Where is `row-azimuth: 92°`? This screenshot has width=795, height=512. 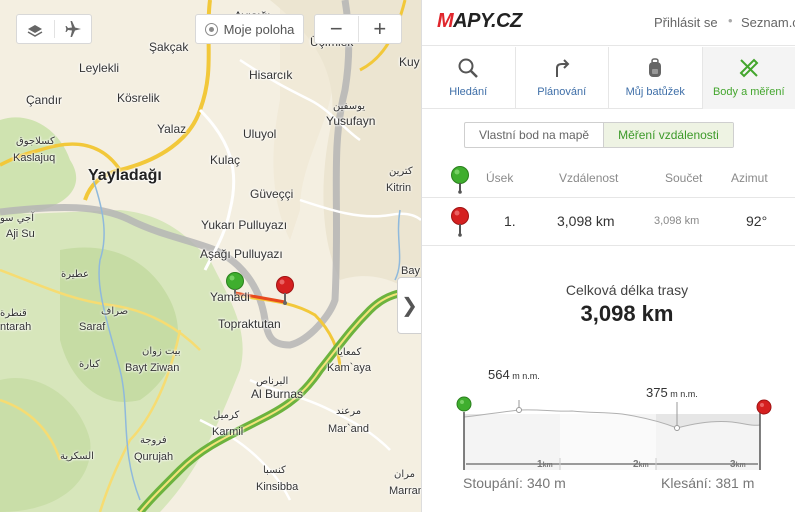
row-azimuth: 92° is located at coordinates (757, 221).